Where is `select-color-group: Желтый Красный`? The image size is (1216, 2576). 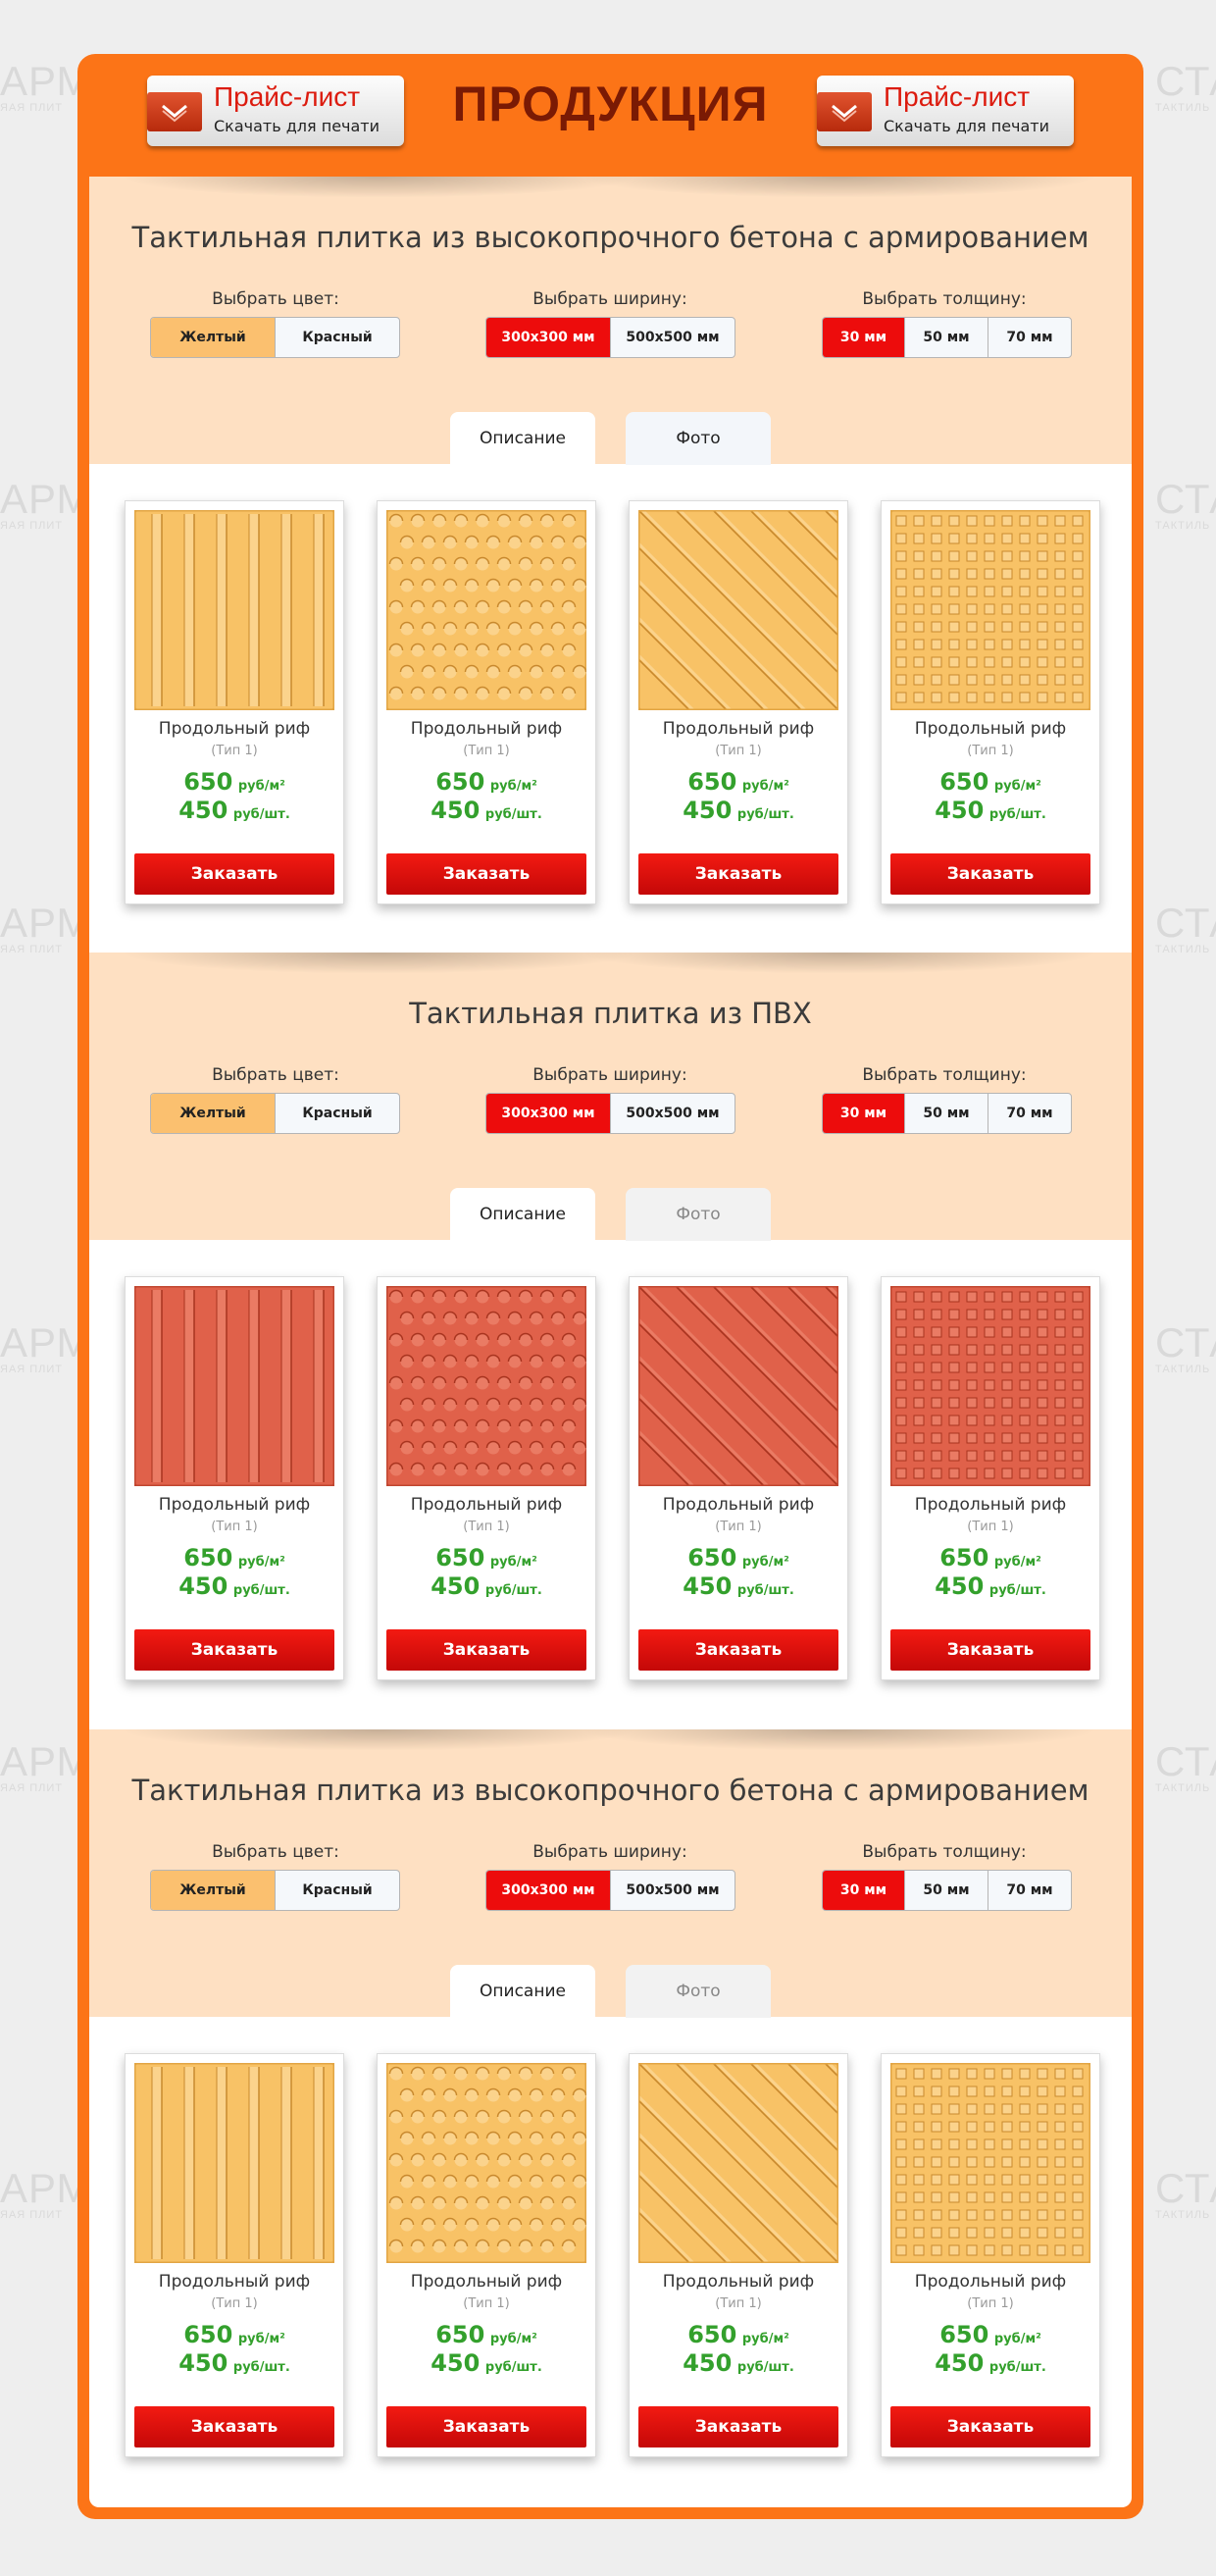
select-color-group: Желтый Красный is located at coordinates (275, 1890).